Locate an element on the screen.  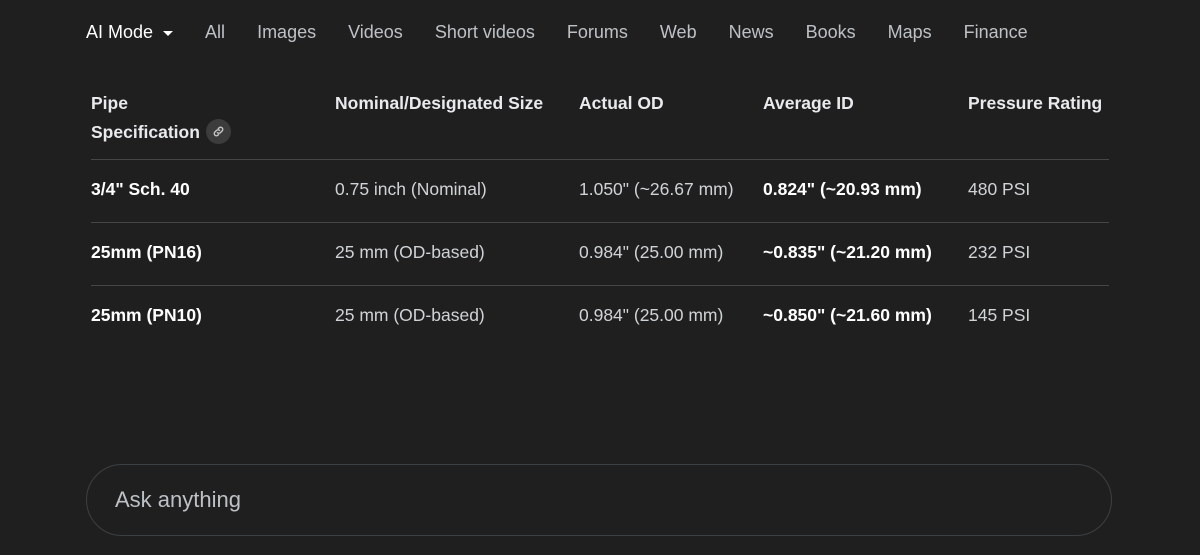
link-button is located at coordinates (218, 131).